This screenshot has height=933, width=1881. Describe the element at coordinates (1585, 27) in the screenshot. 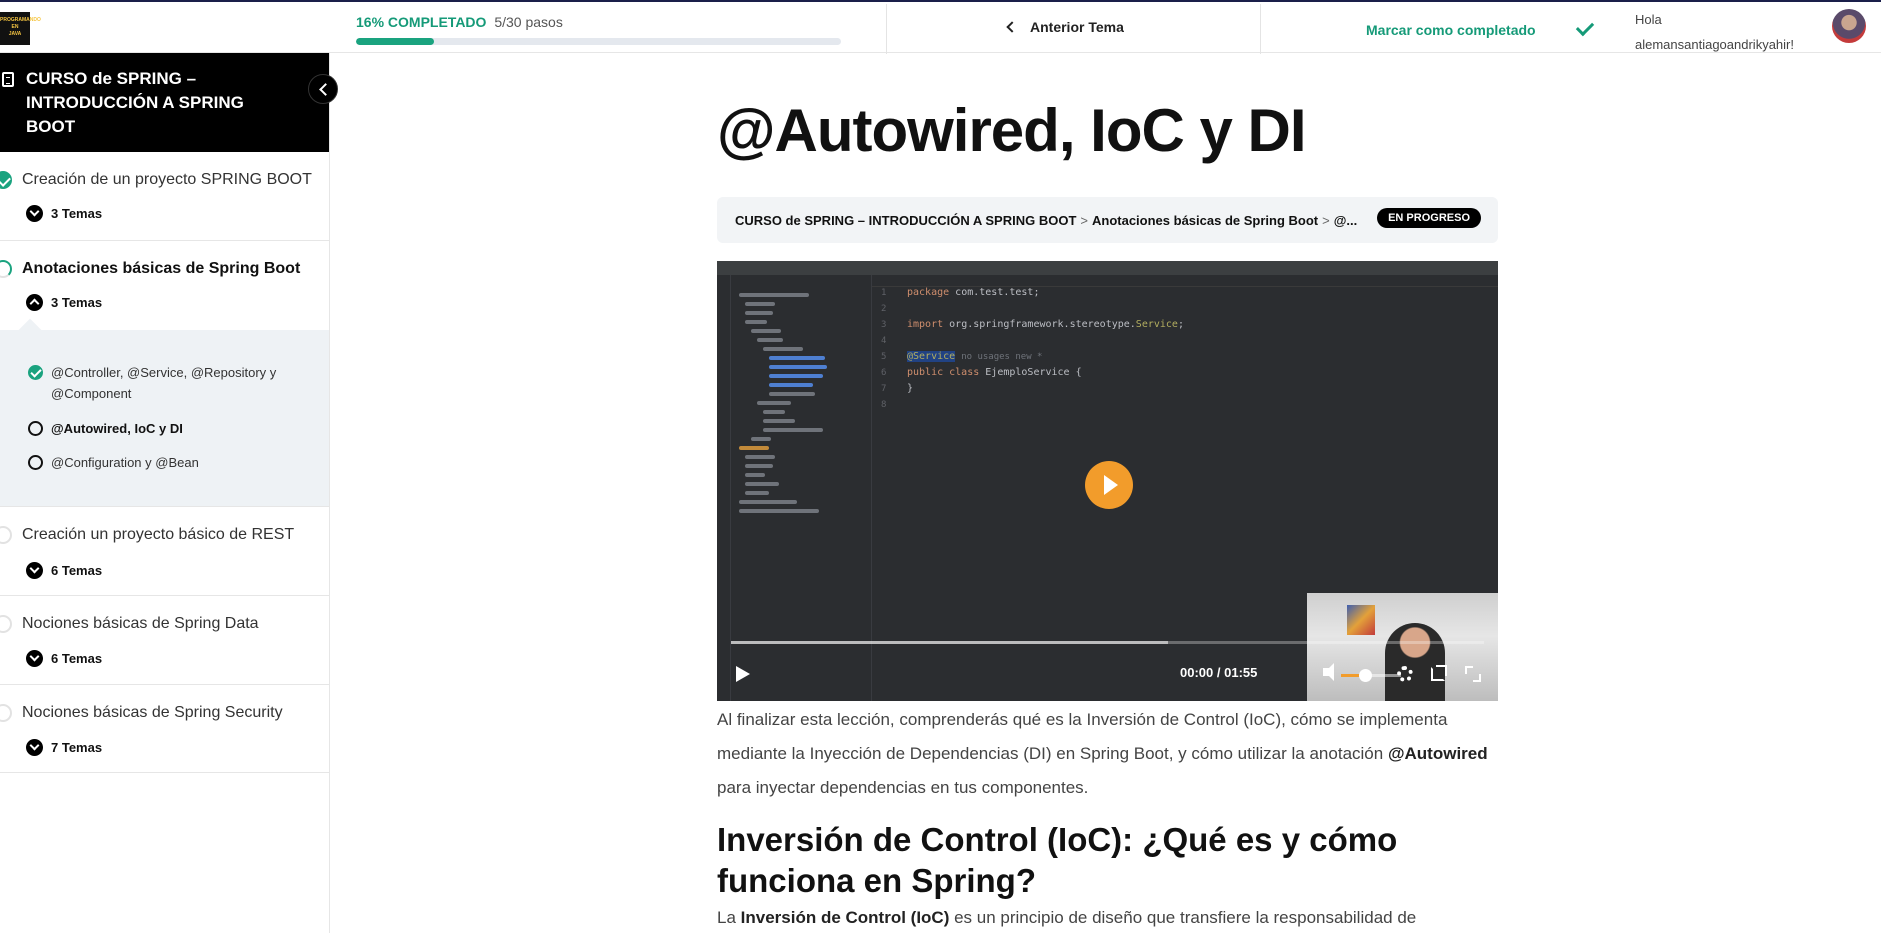

I see `check-icon` at that location.